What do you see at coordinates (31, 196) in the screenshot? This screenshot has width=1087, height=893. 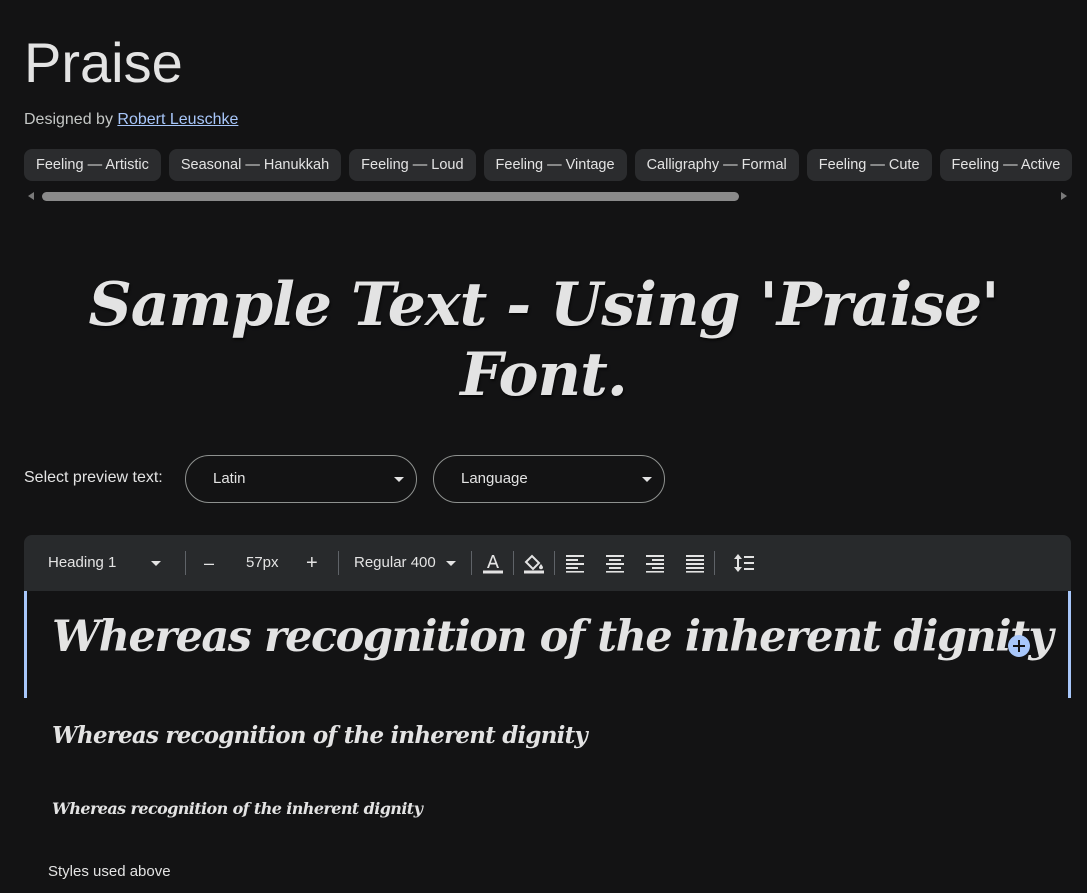 I see `scroll-left-arrow-icon` at bounding box center [31, 196].